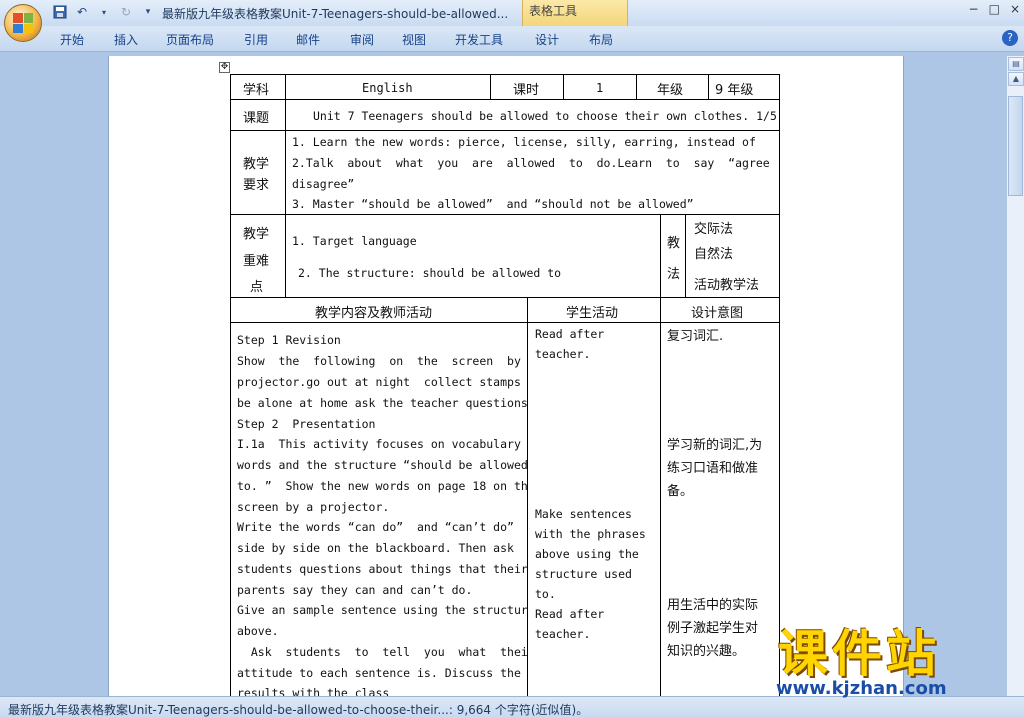  I want to click on header-student-cell: 学生活动, so click(594, 310).